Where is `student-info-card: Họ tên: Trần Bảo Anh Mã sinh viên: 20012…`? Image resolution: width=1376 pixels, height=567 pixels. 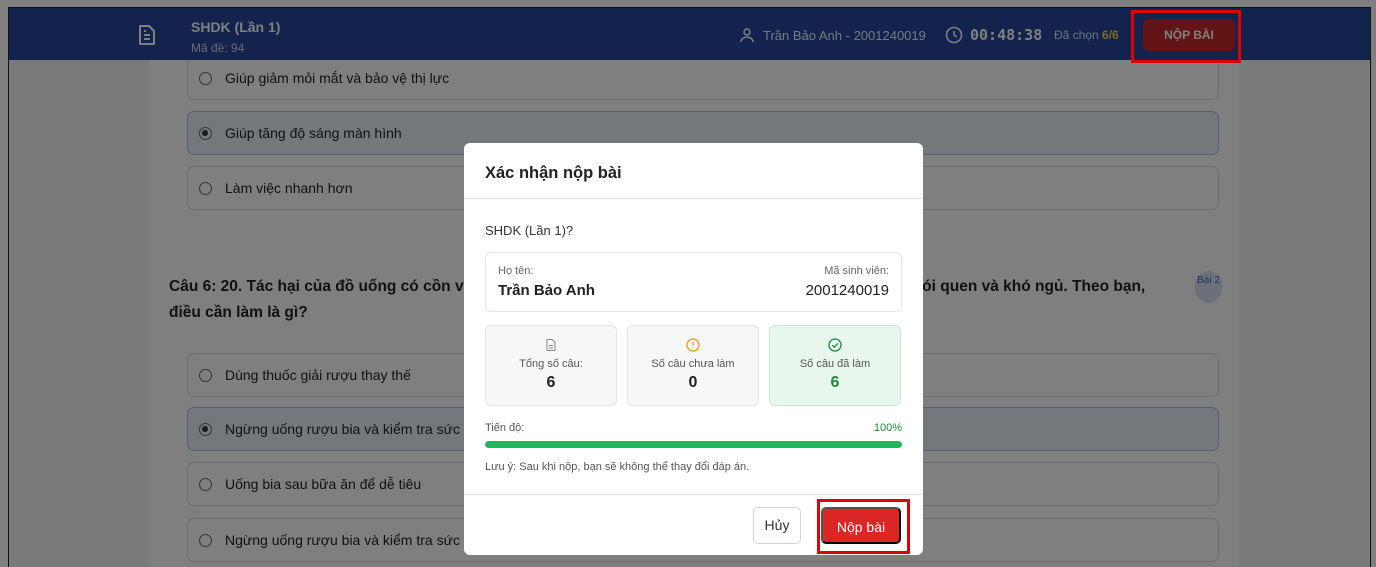 student-info-card: Họ tên: Trần Bảo Anh Mã sinh viên: 20012… is located at coordinates (693, 282).